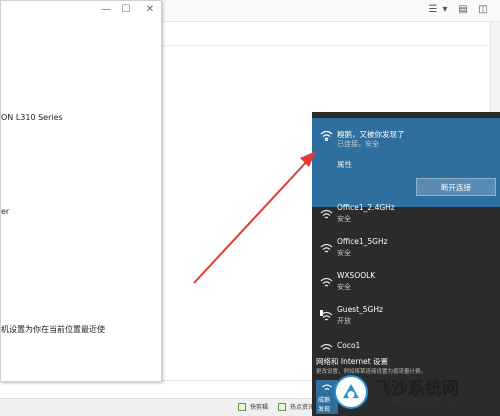 This screenshot has width=500, height=416. What do you see at coordinates (324, 409) in the screenshot?
I see `quick-tile-label: 发现` at bounding box center [324, 409].